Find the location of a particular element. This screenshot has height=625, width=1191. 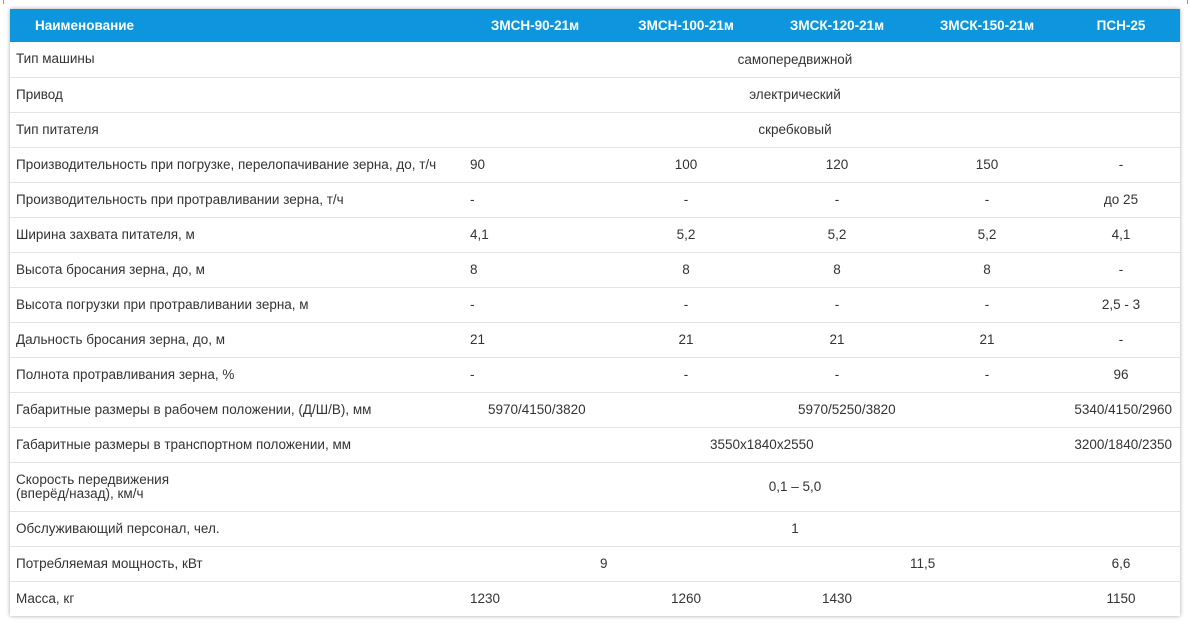

cell-value: 1150 is located at coordinates (1121, 598).